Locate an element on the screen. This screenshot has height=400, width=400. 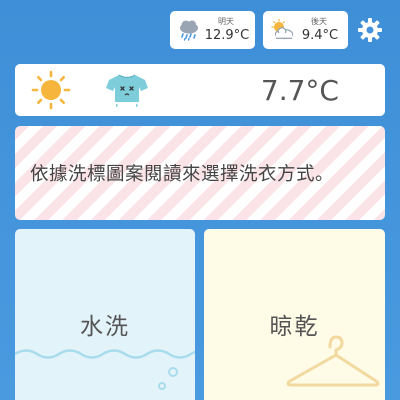
forecast-tomorrow-card: 明天 12.9°C is located at coordinates (212, 30).